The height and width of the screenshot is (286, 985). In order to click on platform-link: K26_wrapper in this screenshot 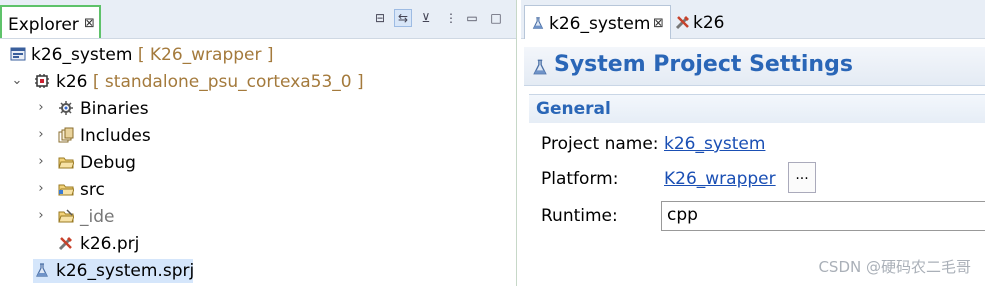, I will do `click(720, 179)`.